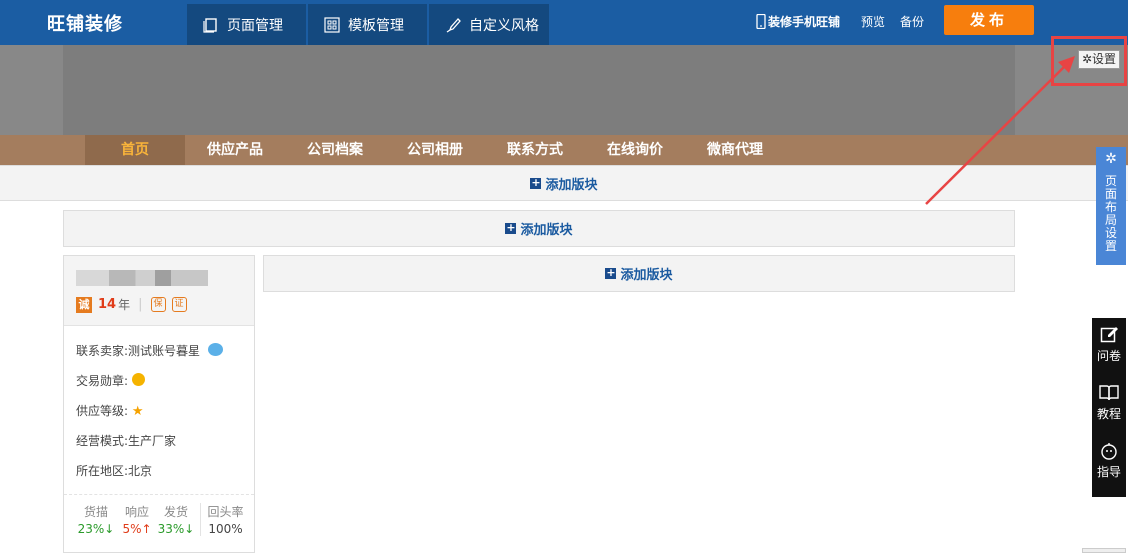  Describe the element at coordinates (159, 291) in the screenshot. I see `seller-card-header: 诚 14 年 | 保 证` at that location.